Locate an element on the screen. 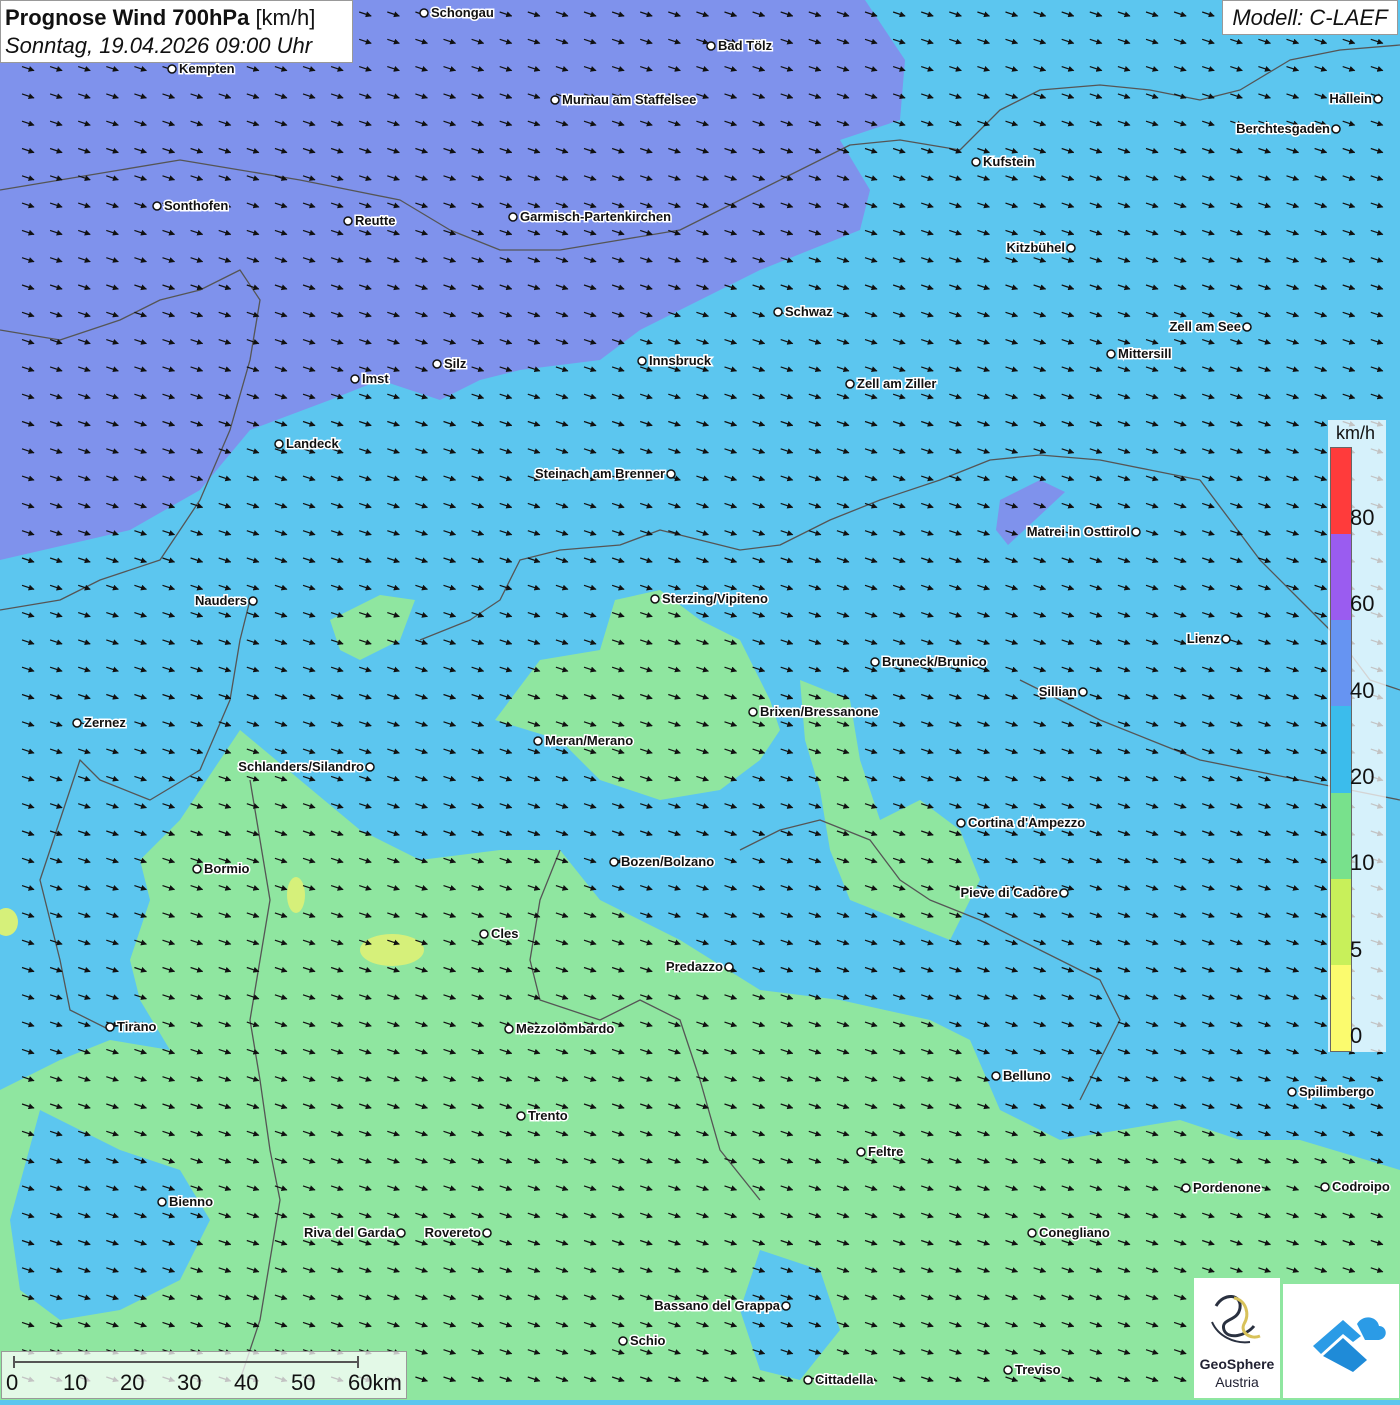  city-label: Schwaz is located at coordinates (809, 311).